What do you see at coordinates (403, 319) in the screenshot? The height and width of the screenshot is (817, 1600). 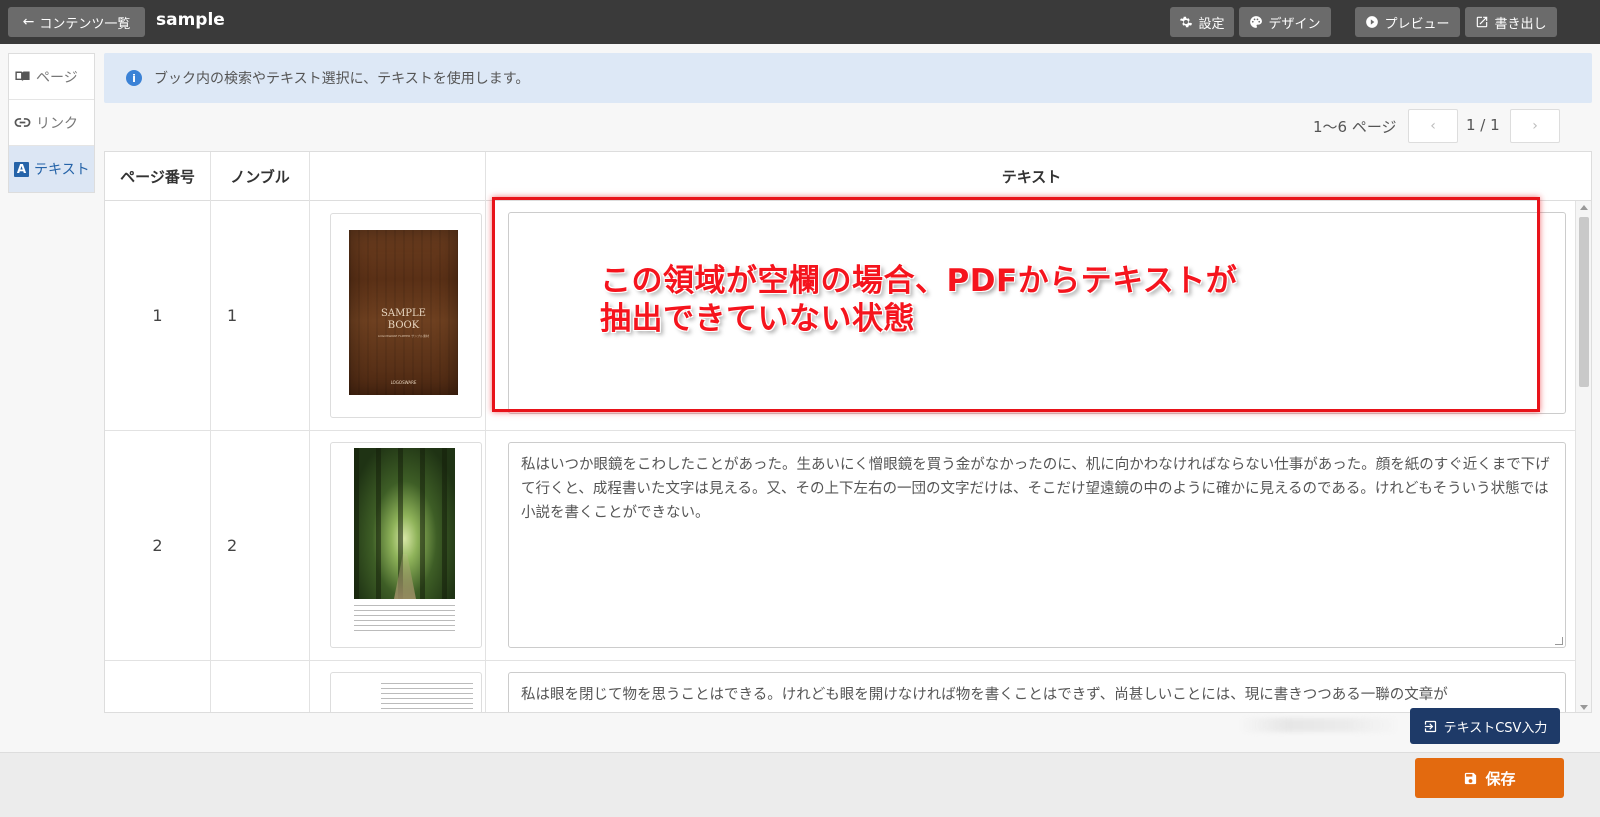 I see `cover-title: SAMPLE BOOK` at bounding box center [403, 319].